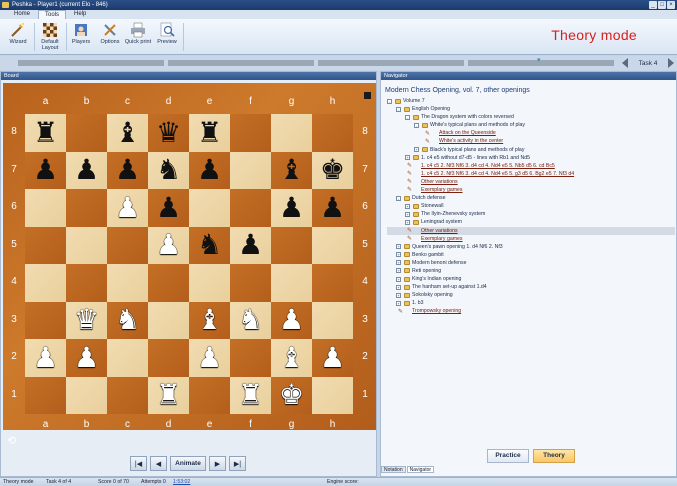 This screenshot has width=677, height=486. Describe the element at coordinates (209, 208) in the screenshot. I see `square-e6` at that location.